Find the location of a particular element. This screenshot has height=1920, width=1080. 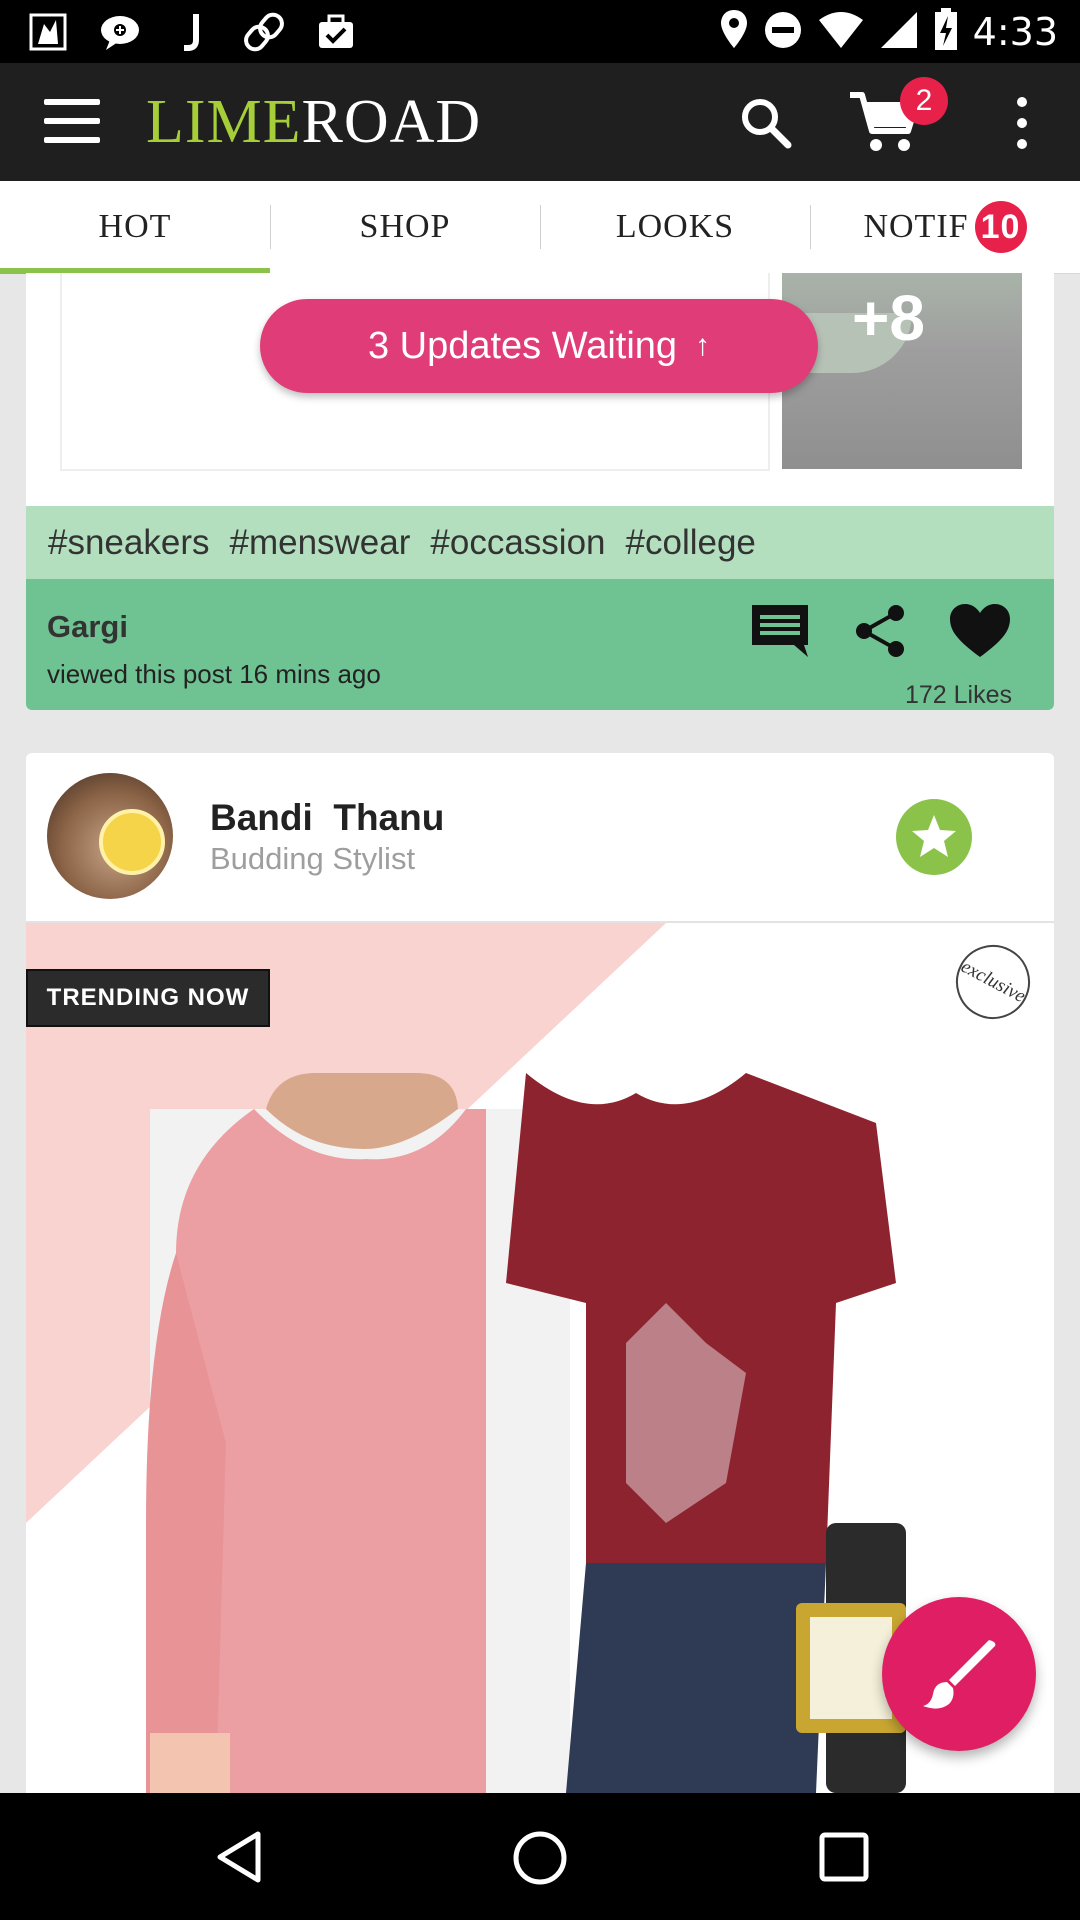

stylist-badge is located at coordinates (934, 837).